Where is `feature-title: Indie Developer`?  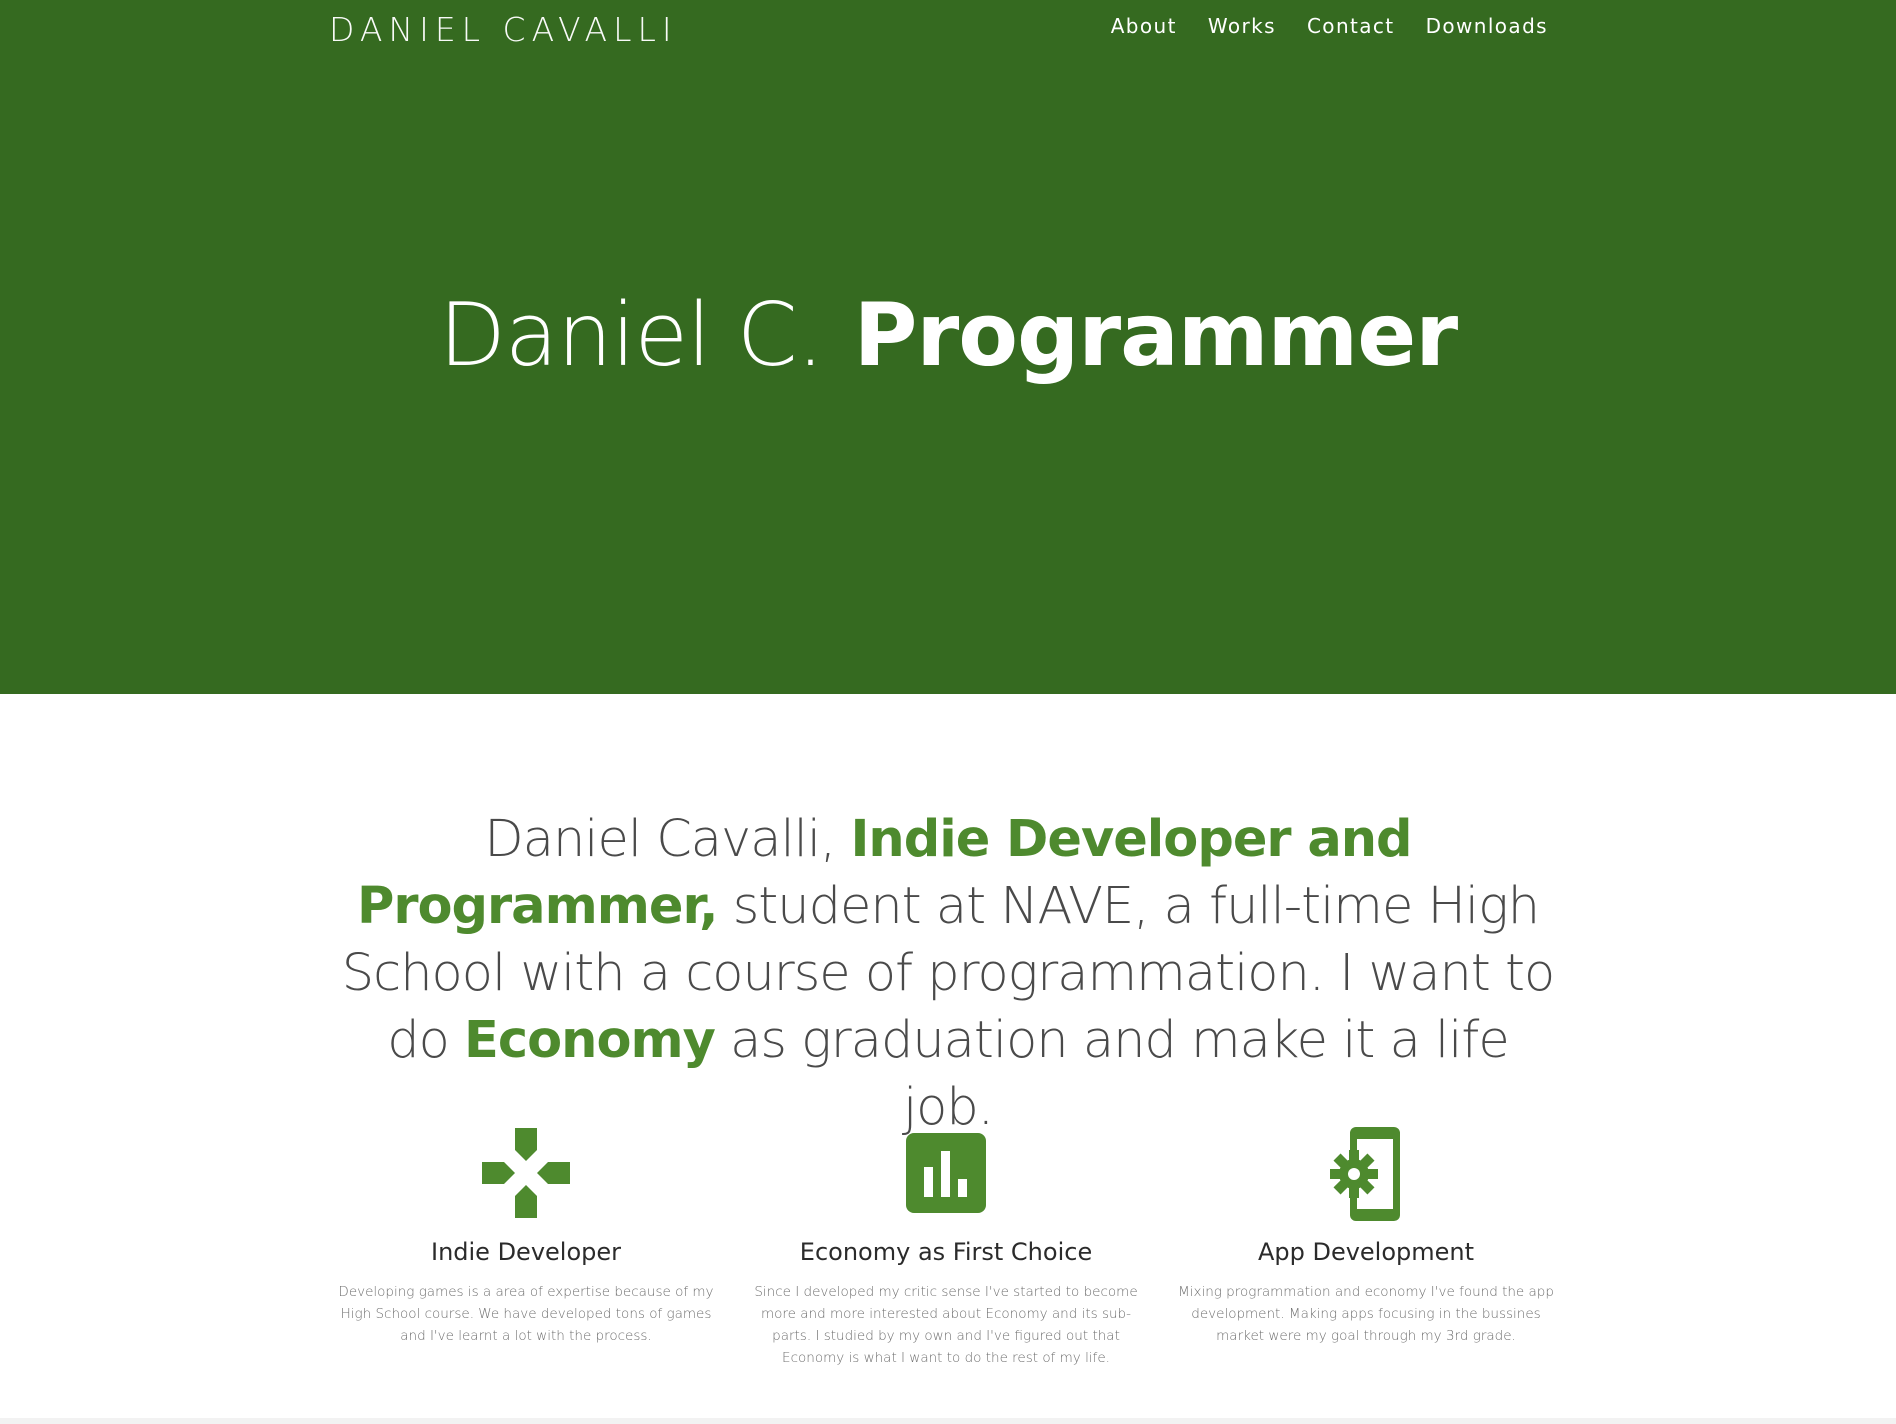
feature-title: Indie Developer is located at coordinates (526, 1252).